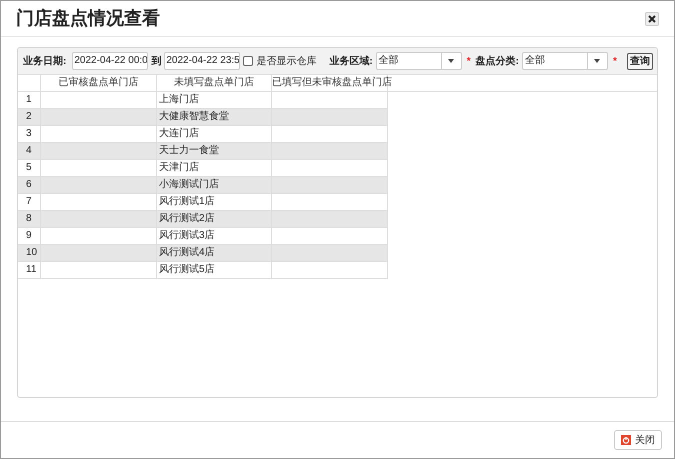 This screenshot has width=675, height=459. I want to click on close-button, so click(652, 19).